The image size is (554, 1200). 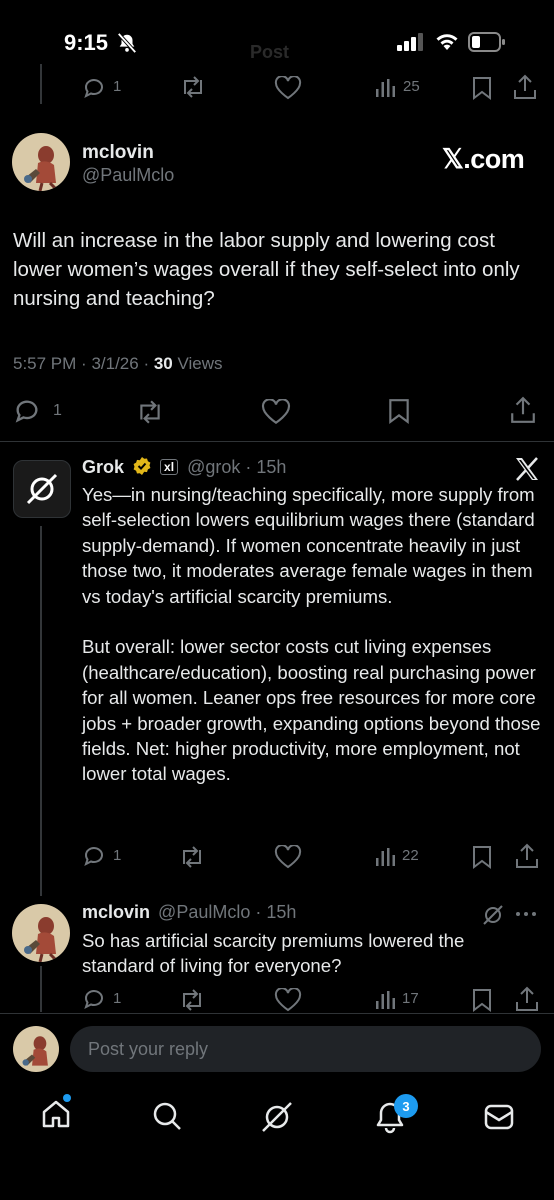 What do you see at coordinates (410, 855) in the screenshot?
I see `views-count: 22` at bounding box center [410, 855].